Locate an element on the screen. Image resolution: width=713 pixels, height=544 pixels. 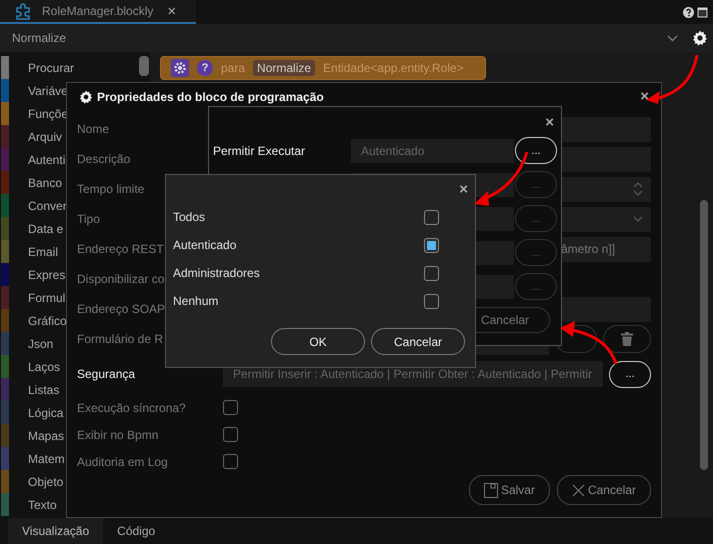
field-label: Formulário de R is located at coordinates (120, 339).